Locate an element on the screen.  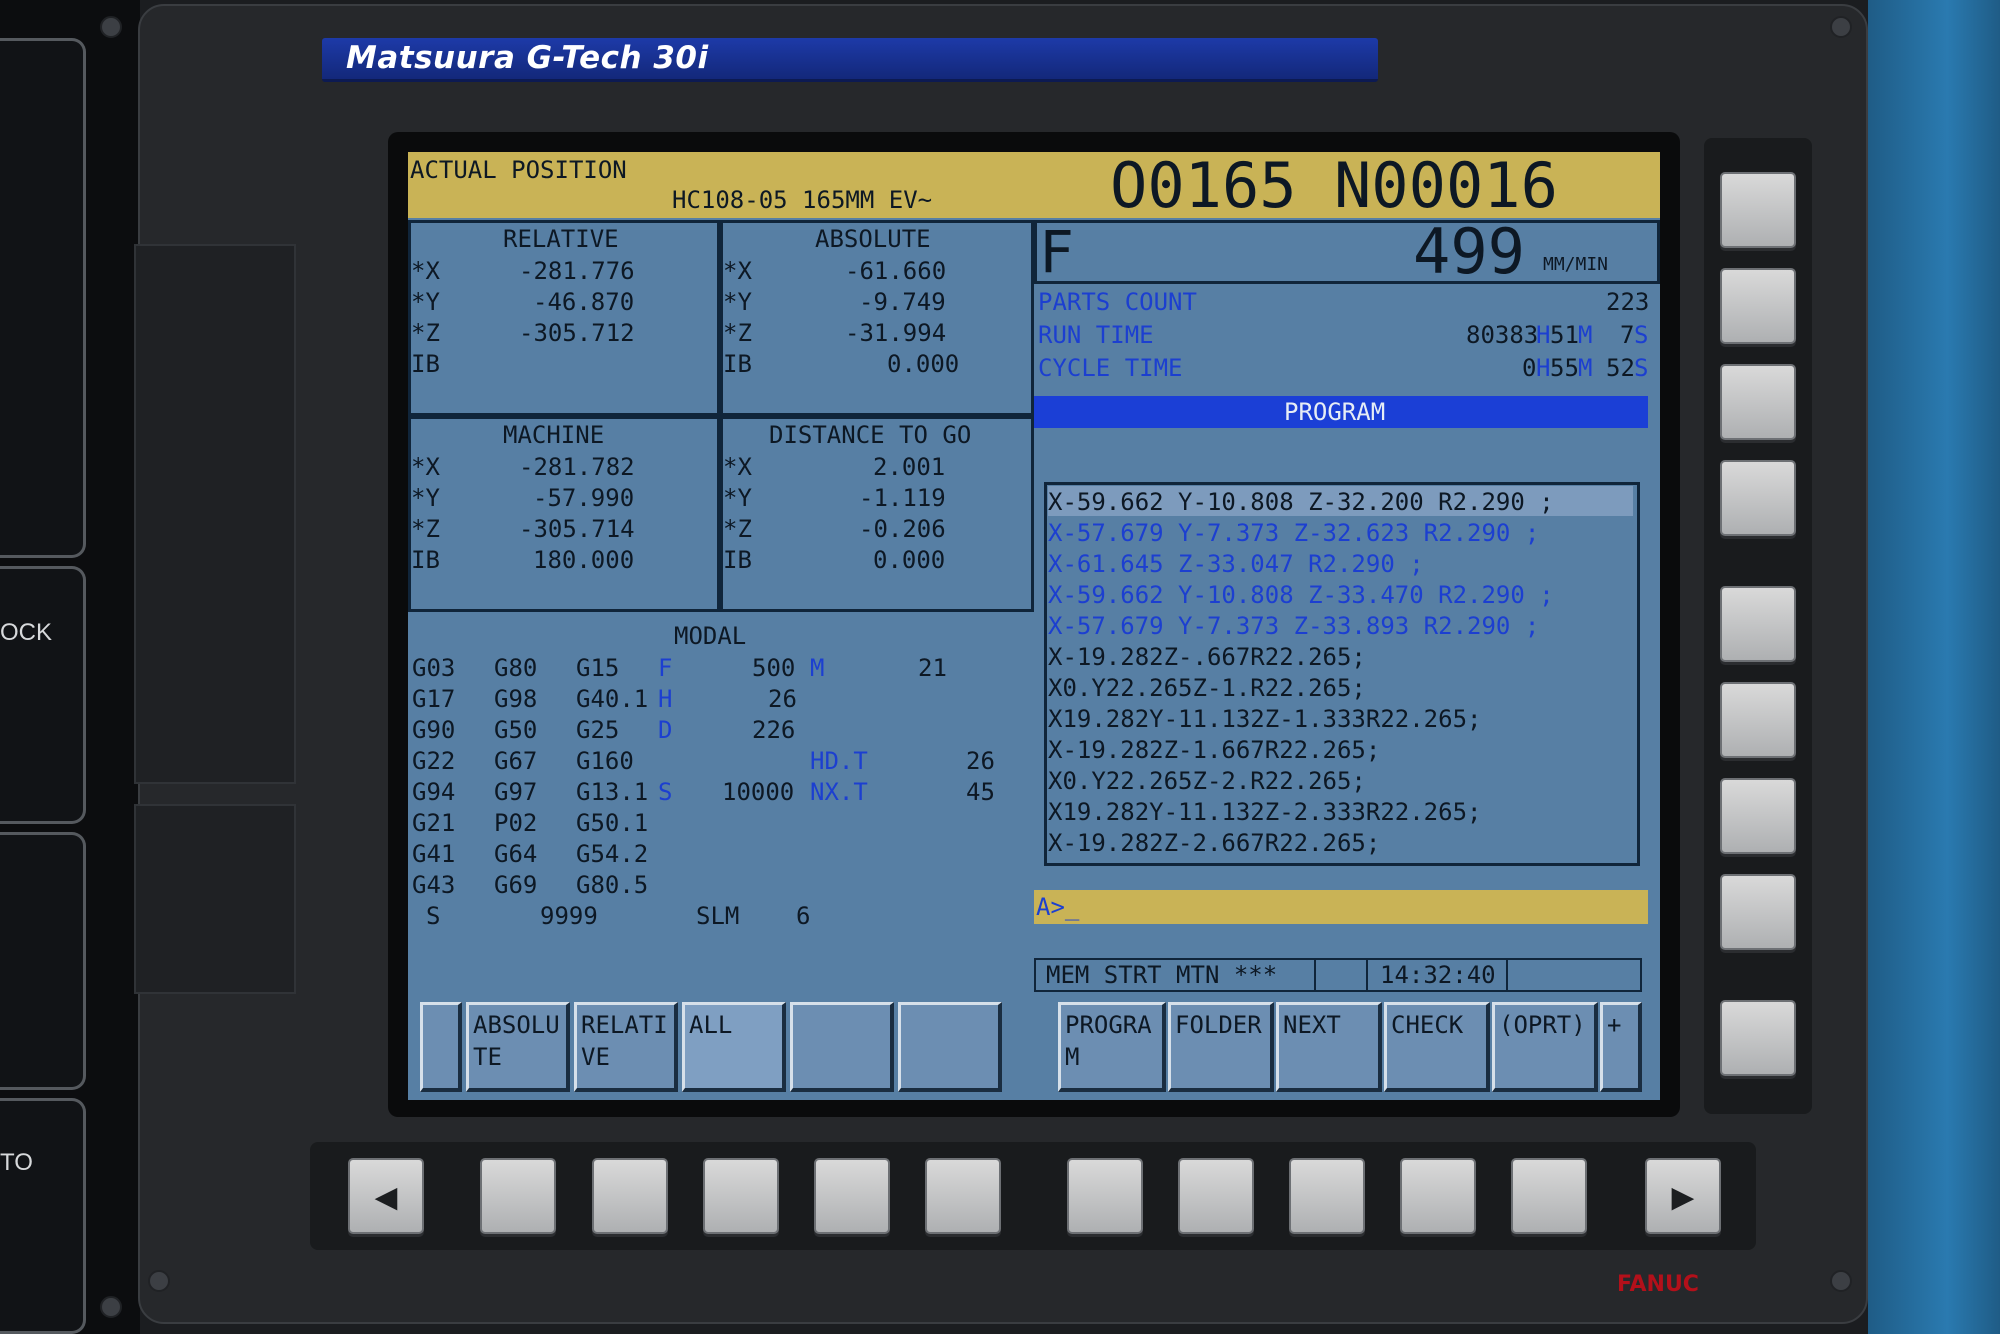
gcode: G25 is located at coordinates (598, 730).